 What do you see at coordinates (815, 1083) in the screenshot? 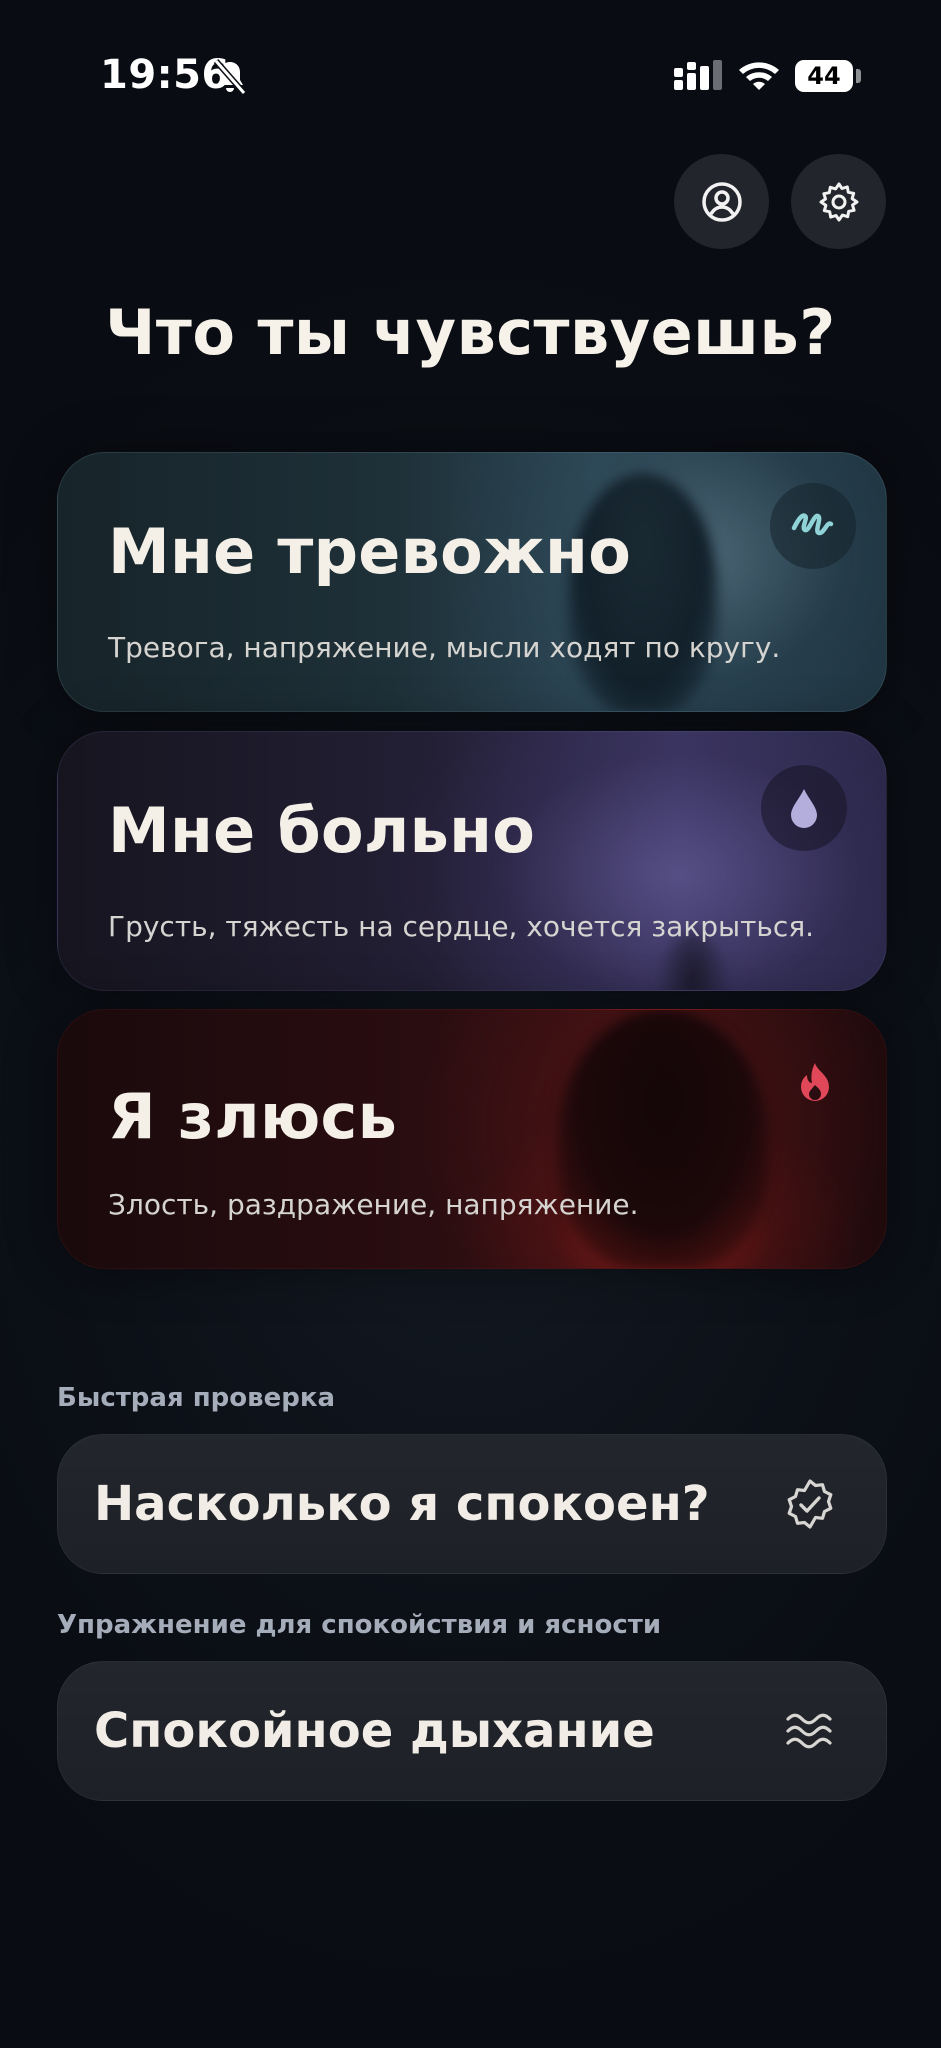
I see `flame-icon` at bounding box center [815, 1083].